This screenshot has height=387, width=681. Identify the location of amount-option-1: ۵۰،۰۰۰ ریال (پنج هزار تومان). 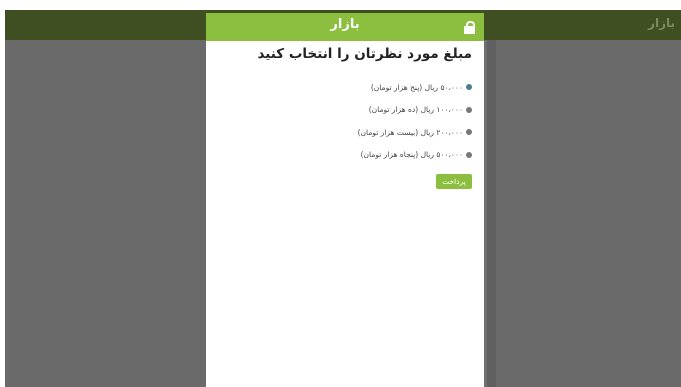
(415, 87).